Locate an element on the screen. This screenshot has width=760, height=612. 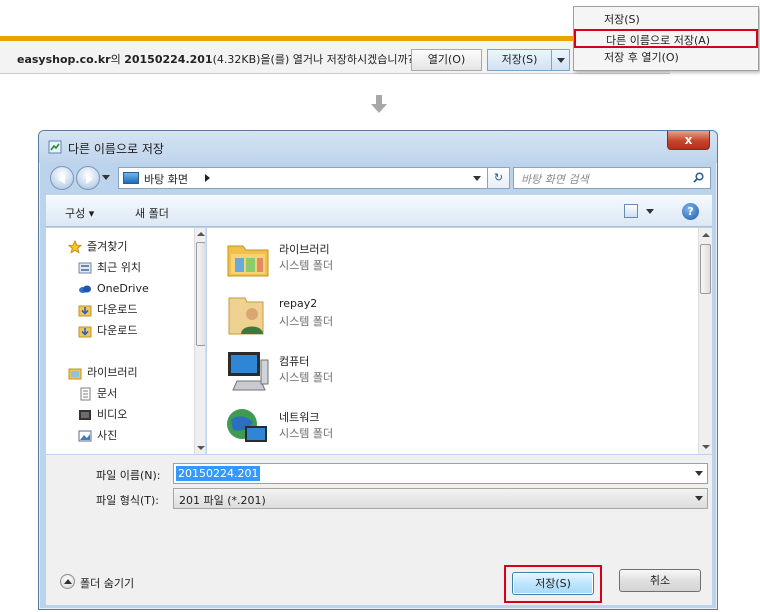
menu-item-save-and-open: 저장 후 열기(O) is located at coordinates (666, 57).